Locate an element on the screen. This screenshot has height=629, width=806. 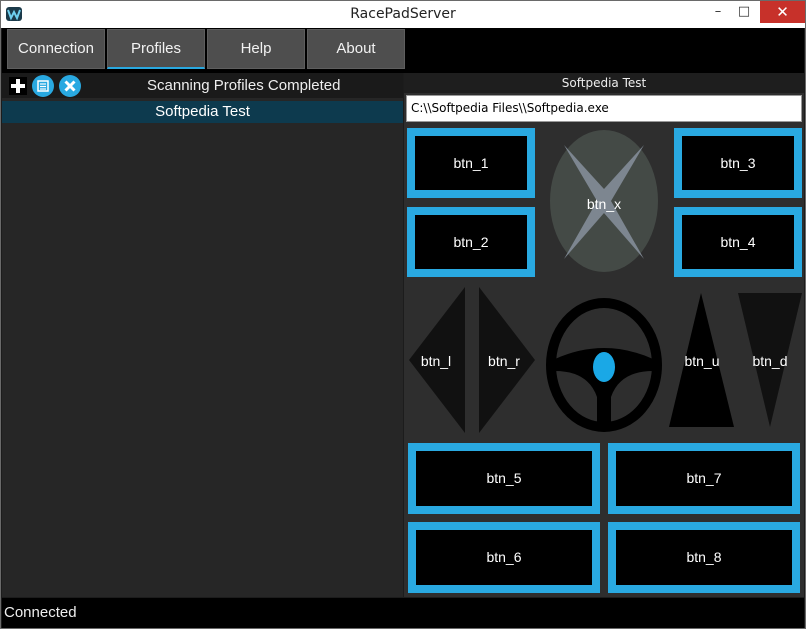
delete-icon is located at coordinates (70, 86).